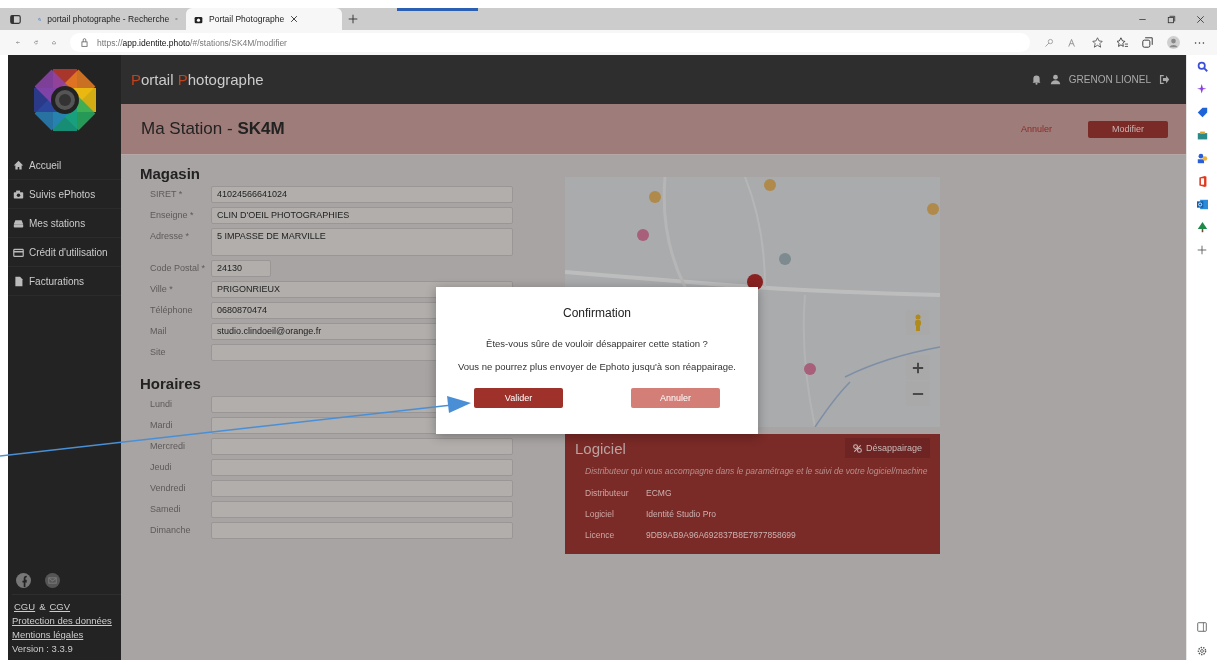 This screenshot has width=1217, height=660. I want to click on read-aloud-icon, so click(1073, 42).